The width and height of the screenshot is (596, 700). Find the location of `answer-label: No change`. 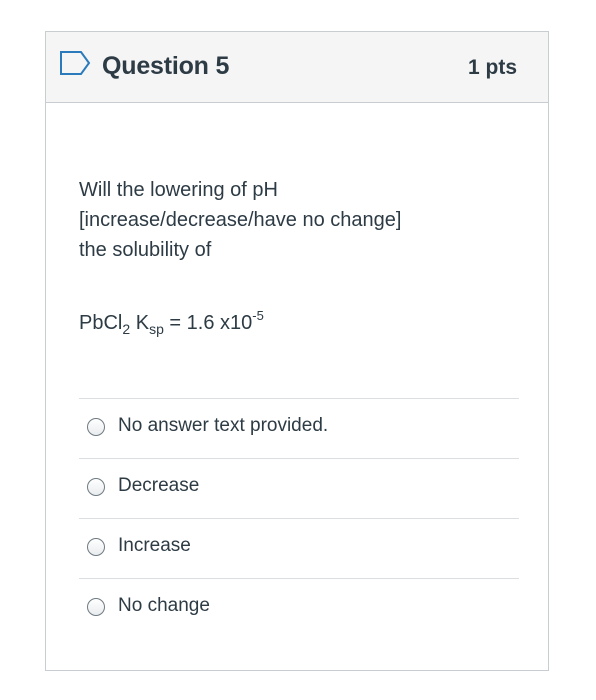

answer-label: No change is located at coordinates (164, 606).